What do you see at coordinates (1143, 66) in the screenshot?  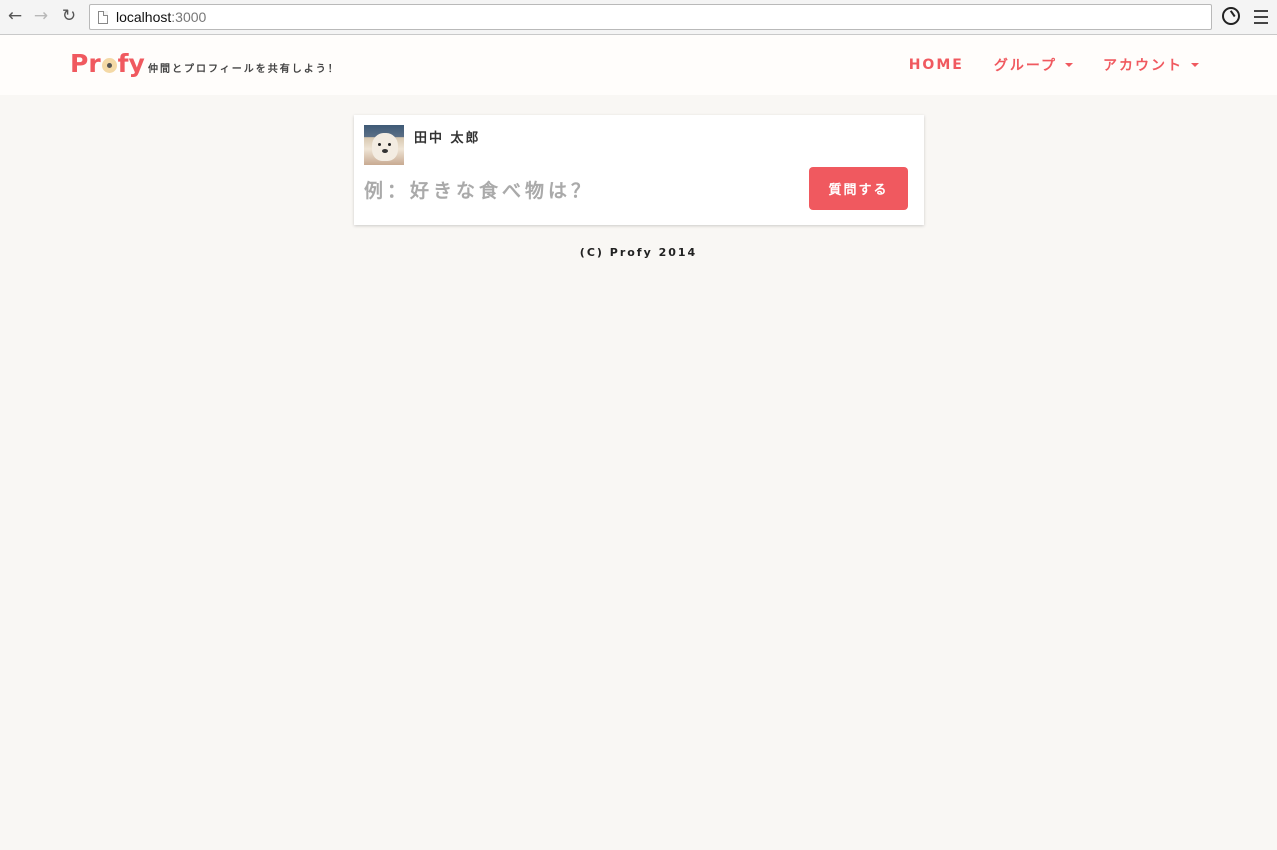 I see `nav-account-label: アカウント` at bounding box center [1143, 66].